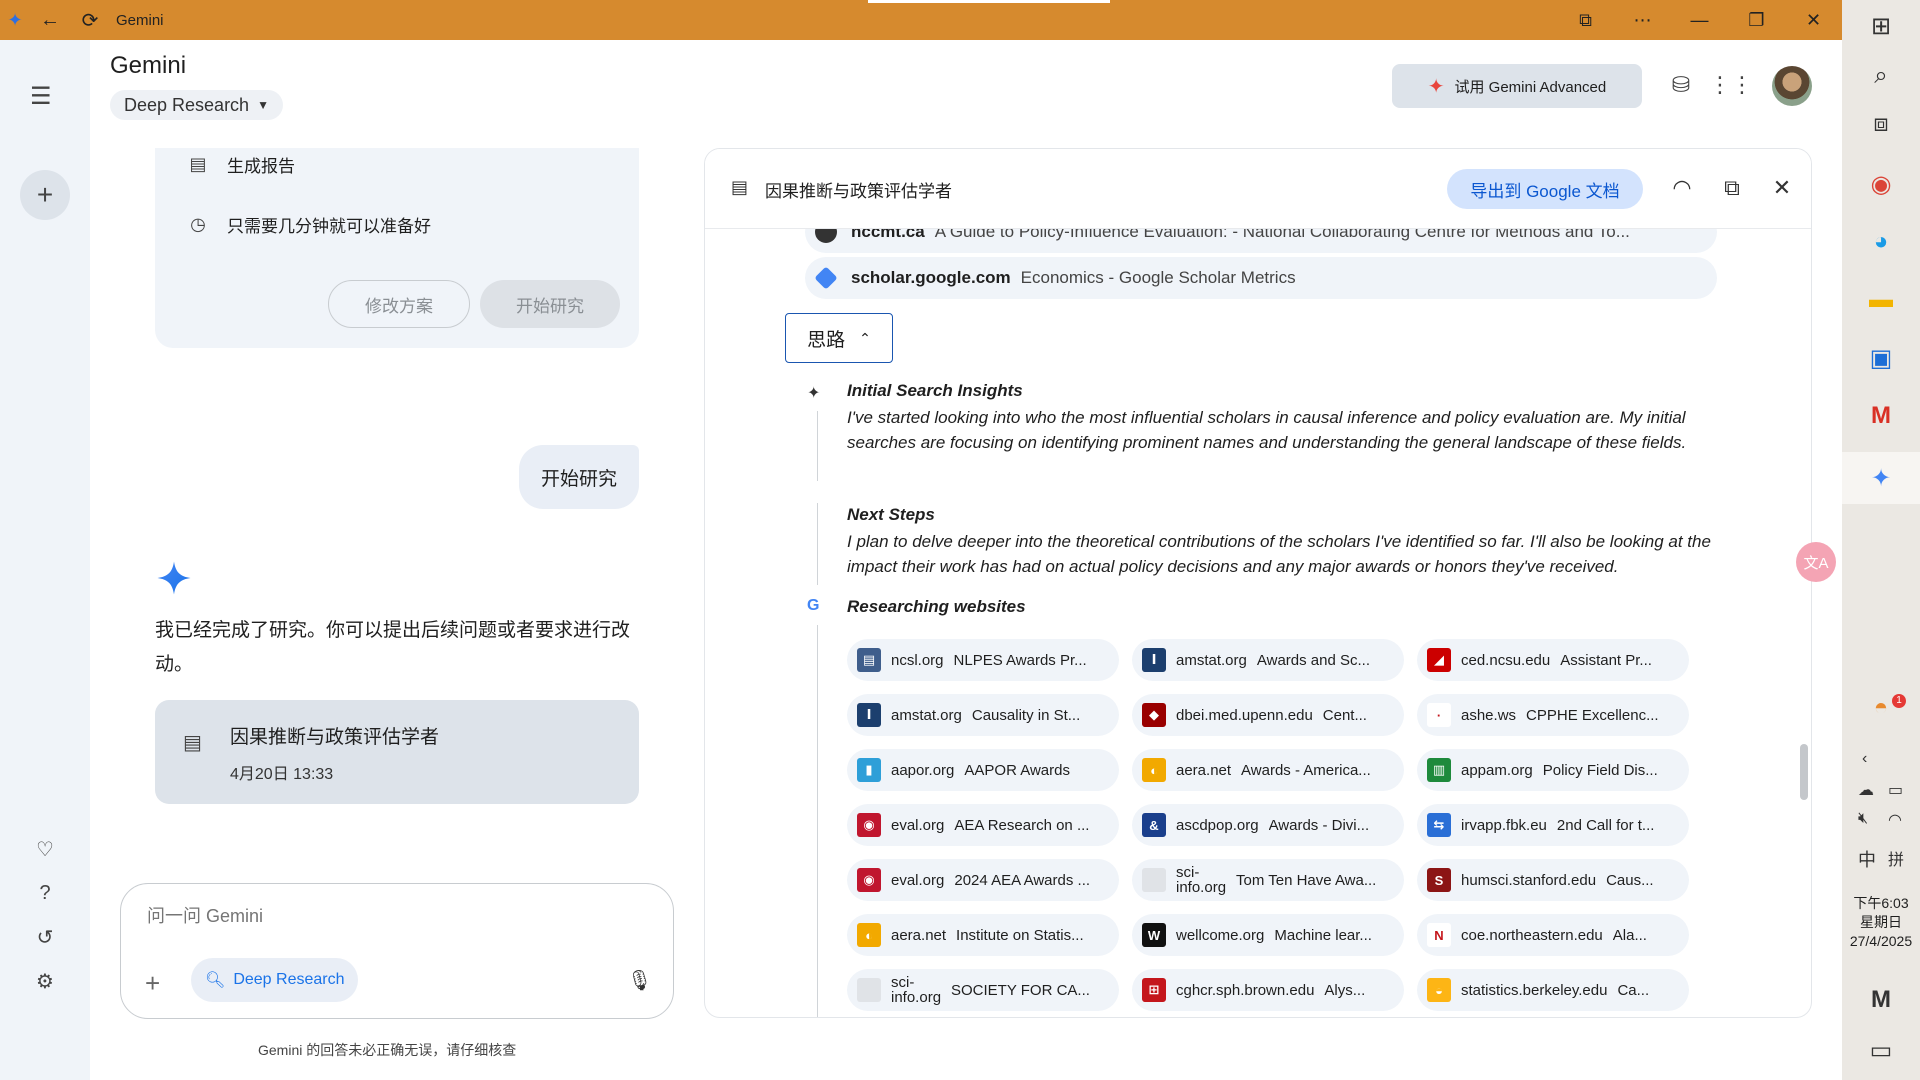 This screenshot has height=1080, width=1920. What do you see at coordinates (1881, 184) in the screenshot?
I see `chrome-icon: ◉` at bounding box center [1881, 184].